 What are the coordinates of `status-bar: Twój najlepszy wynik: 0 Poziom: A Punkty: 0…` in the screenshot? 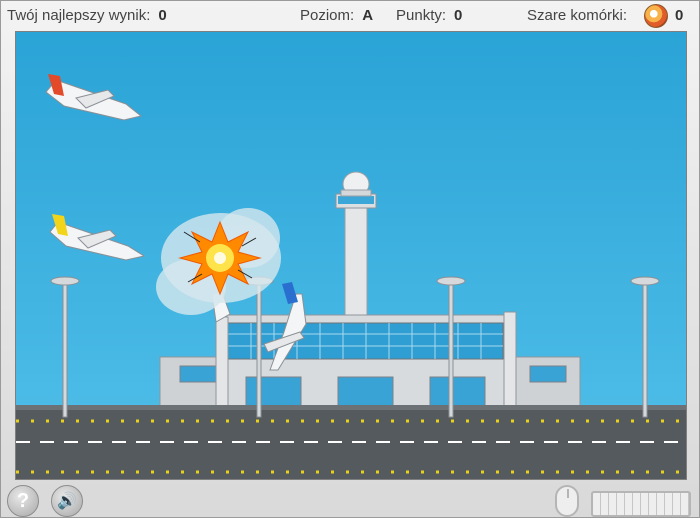 It's located at (350, 16).